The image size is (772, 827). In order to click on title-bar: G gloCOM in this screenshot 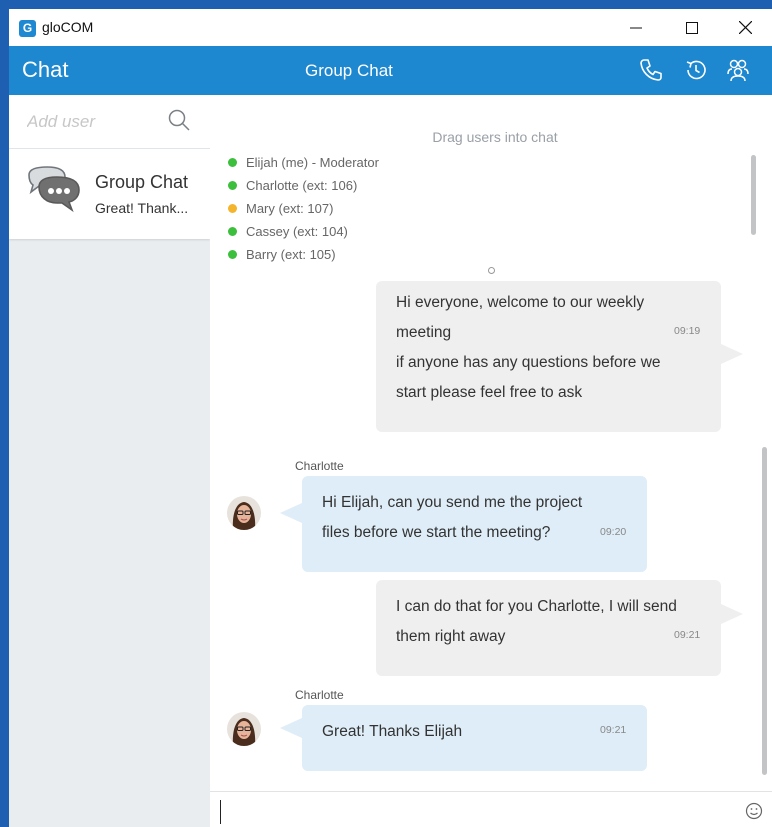, I will do `click(390, 27)`.